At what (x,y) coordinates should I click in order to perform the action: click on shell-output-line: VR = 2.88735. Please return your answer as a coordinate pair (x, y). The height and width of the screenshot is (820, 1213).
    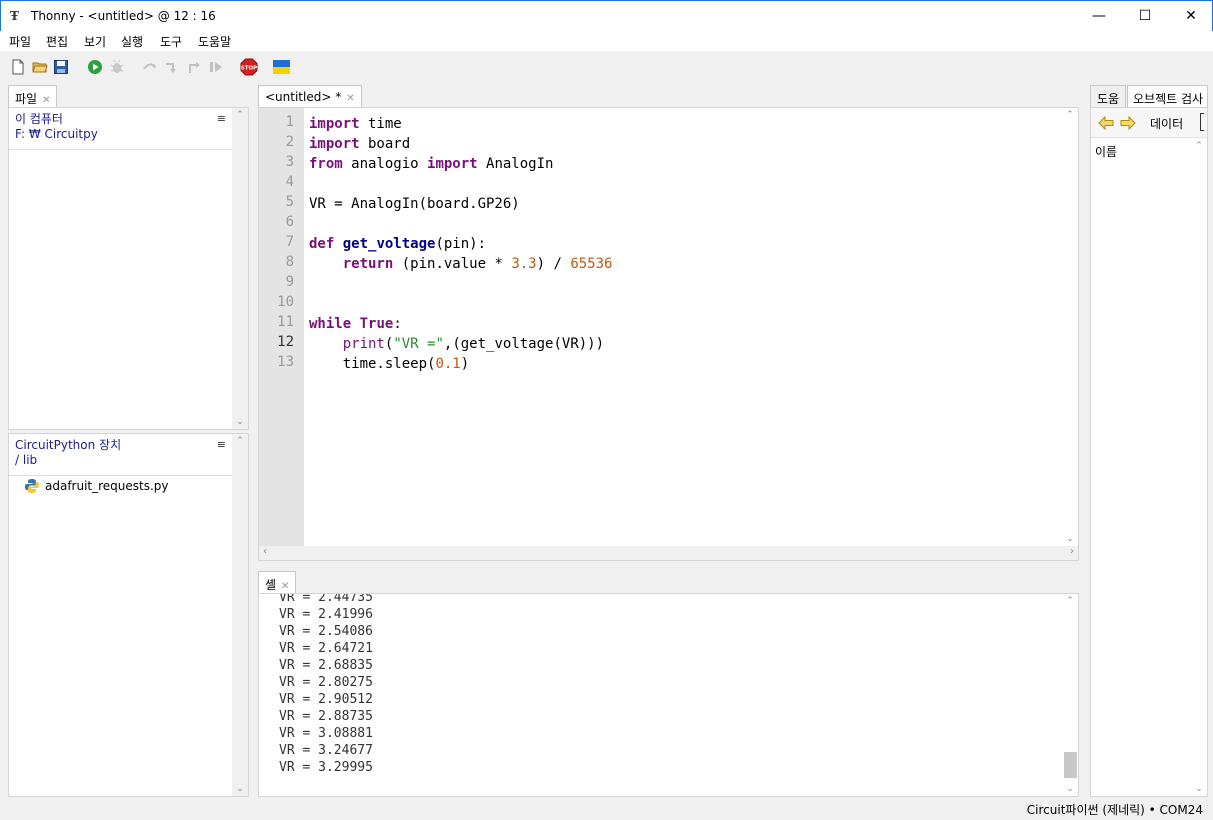
    Looking at the image, I should click on (326, 716).